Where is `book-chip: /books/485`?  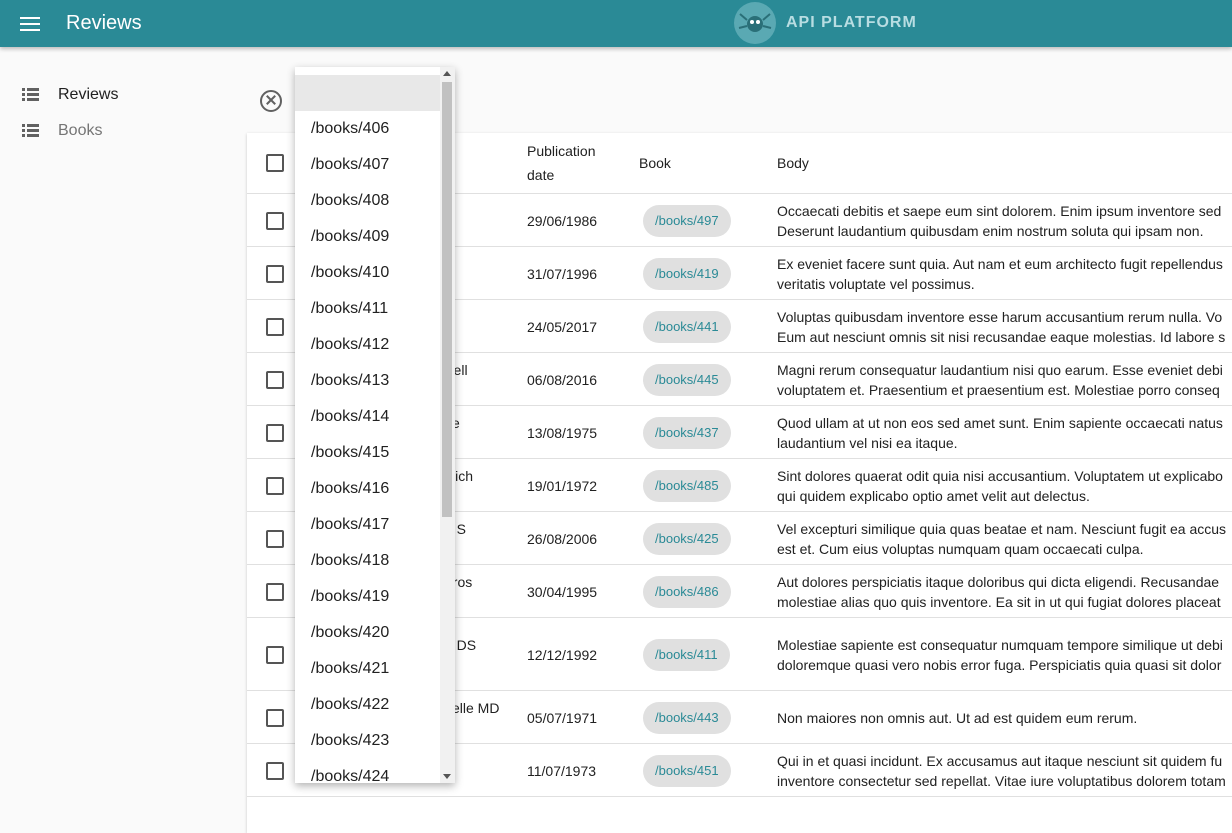
book-chip: /books/485 is located at coordinates (687, 485).